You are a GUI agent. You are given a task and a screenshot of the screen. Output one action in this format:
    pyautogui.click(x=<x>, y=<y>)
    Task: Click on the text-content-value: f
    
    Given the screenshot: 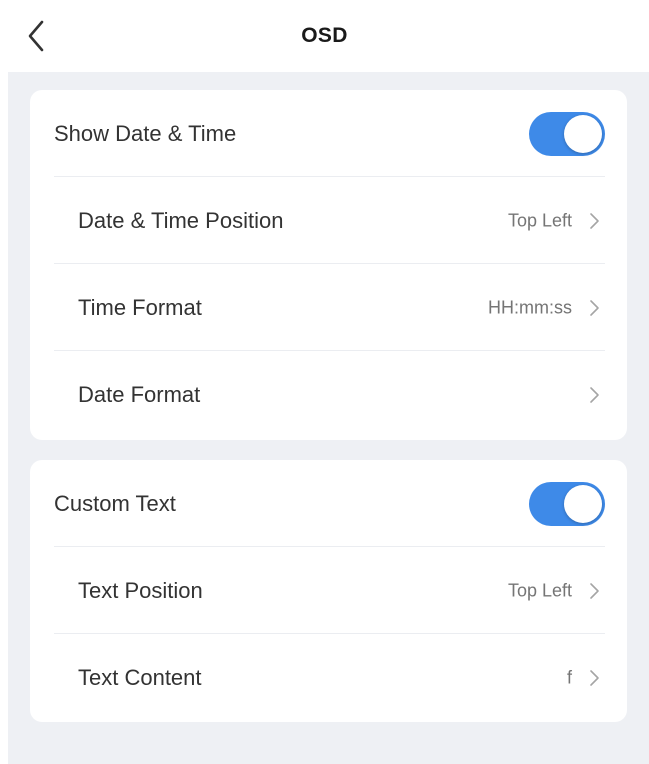 What is the action you would take?
    pyautogui.click(x=569, y=677)
    